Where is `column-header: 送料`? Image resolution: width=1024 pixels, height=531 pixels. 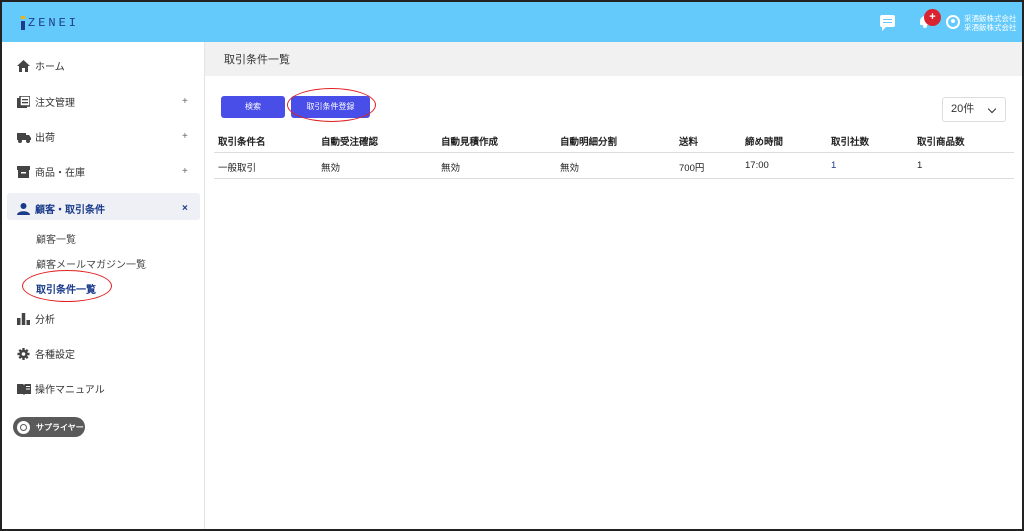 column-header: 送料 is located at coordinates (688, 141).